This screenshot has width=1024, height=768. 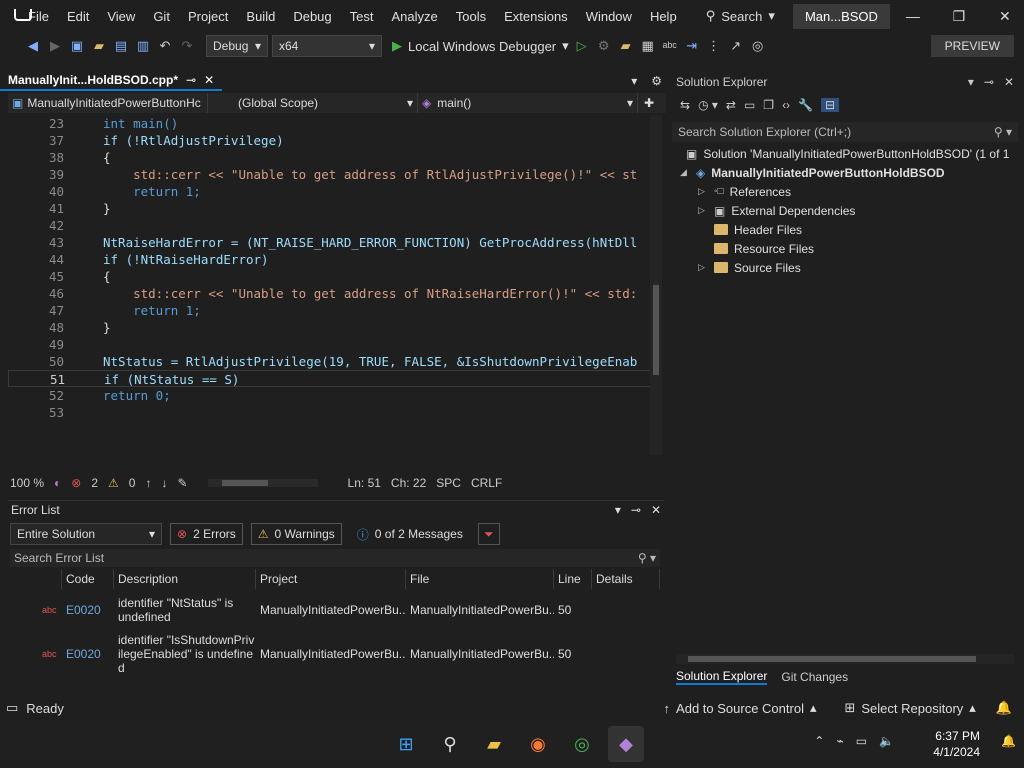 I want to click on arrow-down-icon: ↓, so click(x=164, y=483).